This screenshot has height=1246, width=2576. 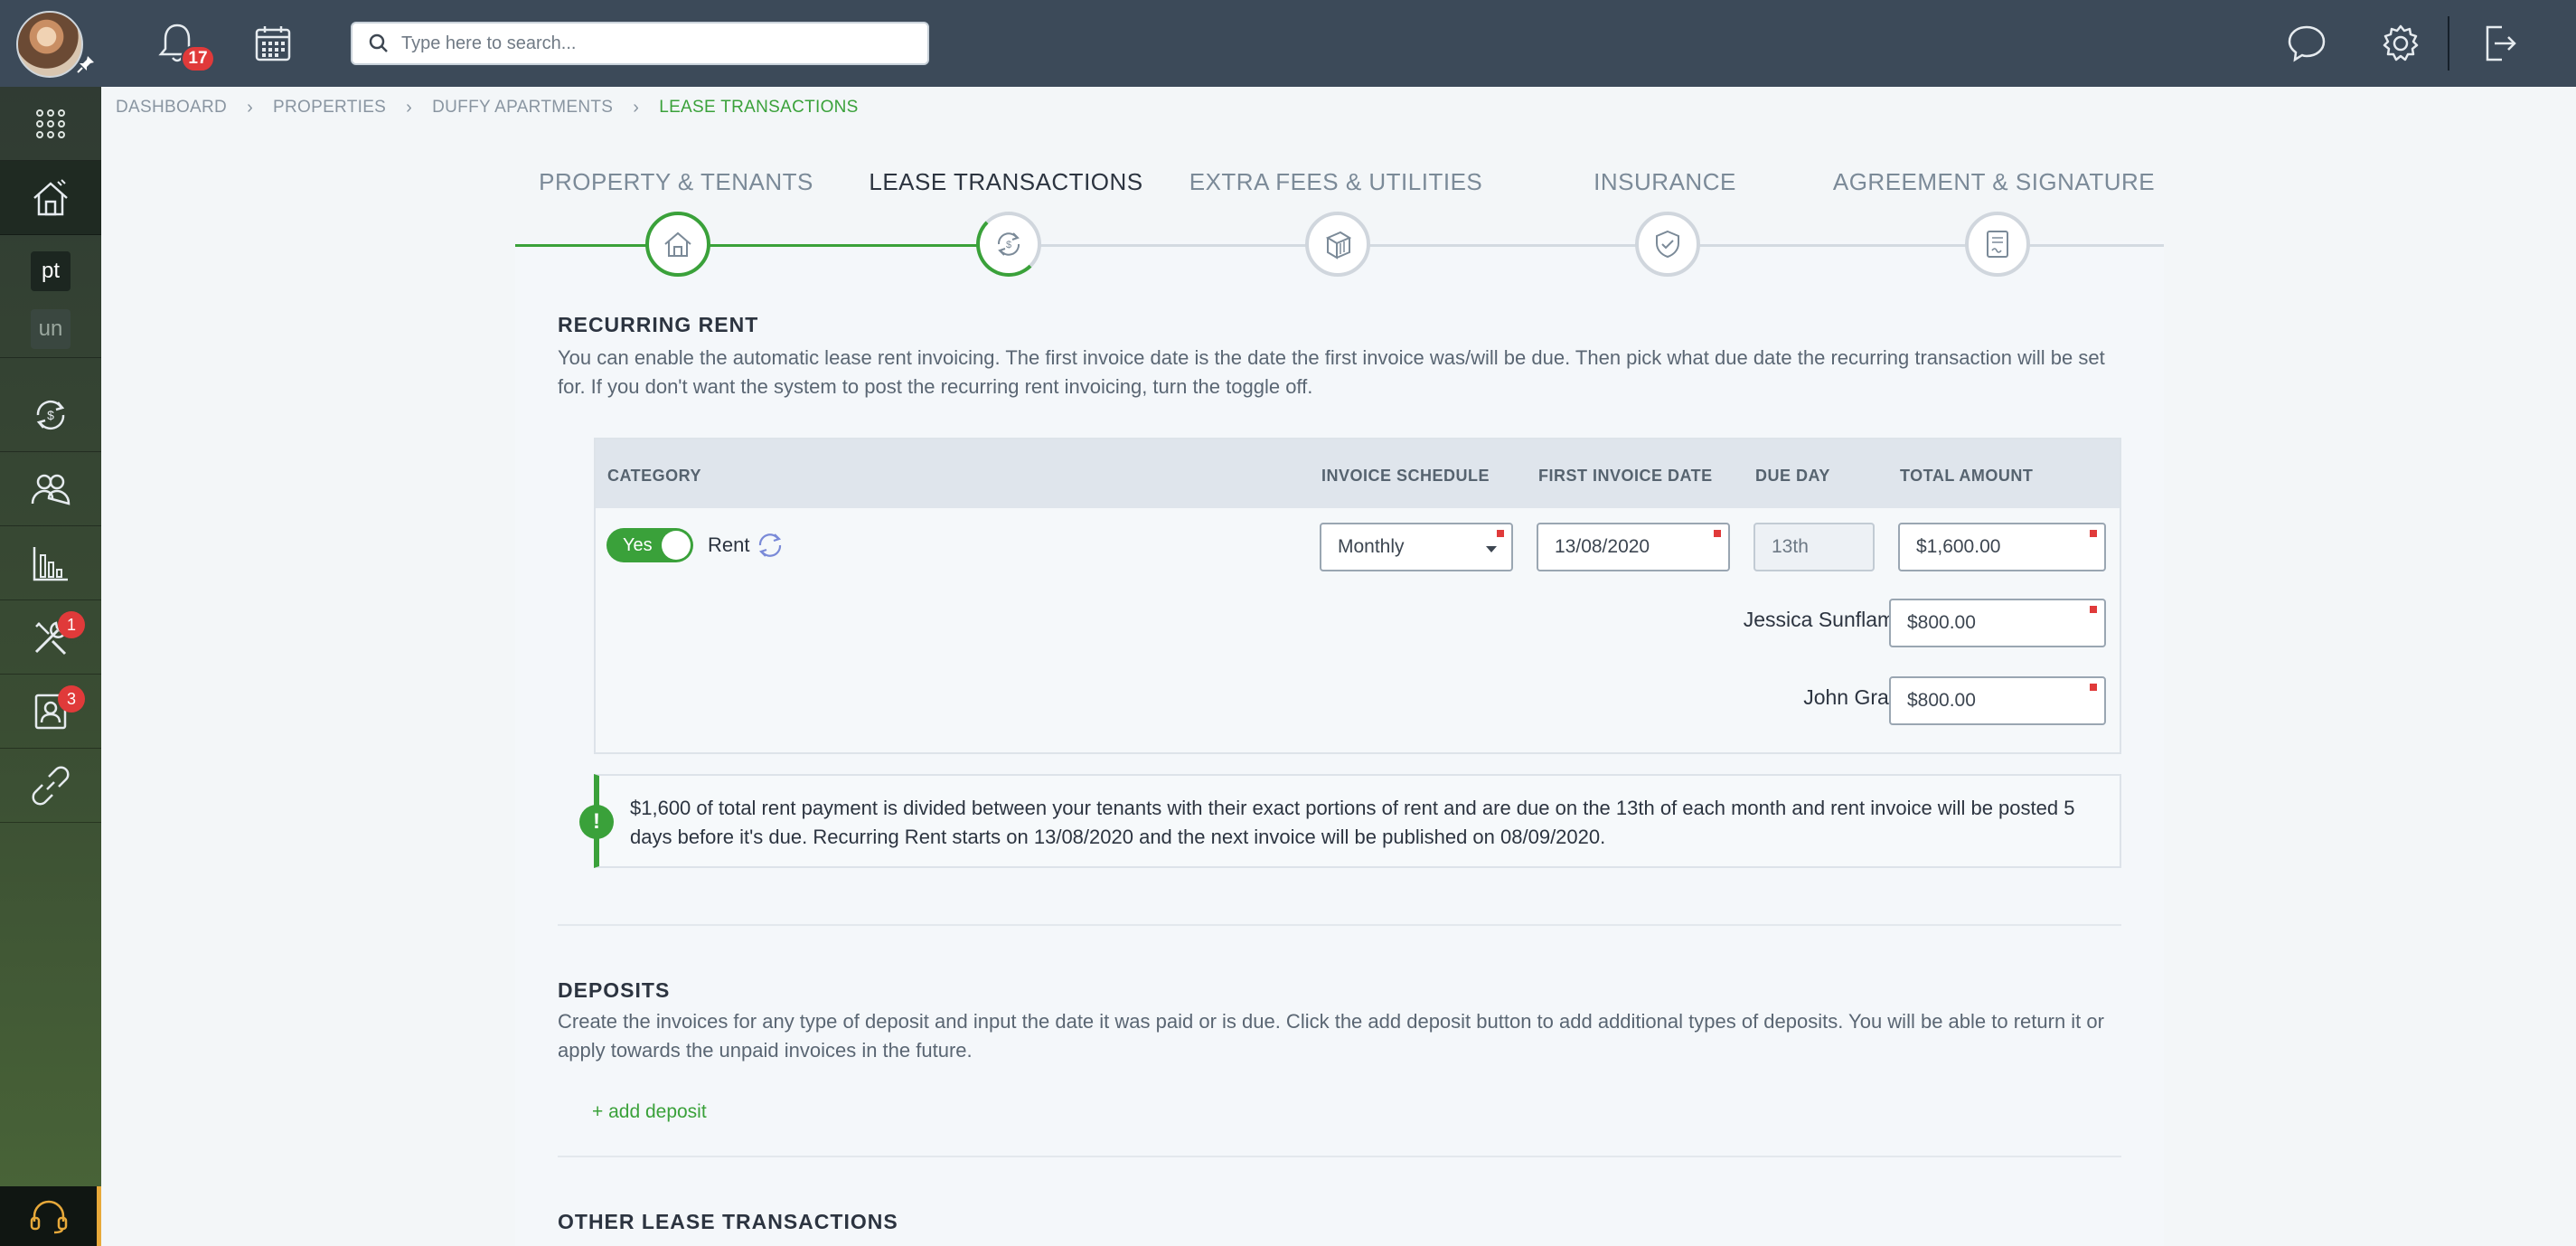 I want to click on recurring-rent-toggle: Yes, so click(x=649, y=545).